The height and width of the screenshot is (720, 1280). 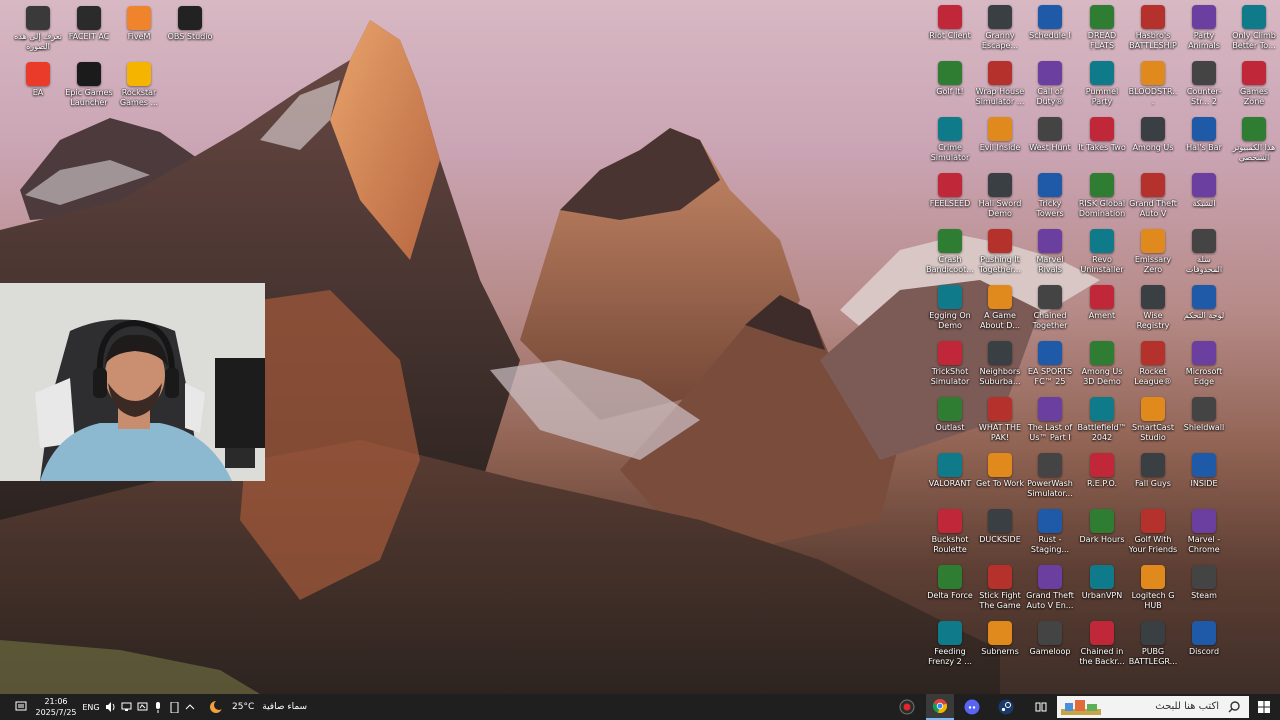 What do you see at coordinates (1041, 707) in the screenshot?
I see `task-view-icon` at bounding box center [1041, 707].